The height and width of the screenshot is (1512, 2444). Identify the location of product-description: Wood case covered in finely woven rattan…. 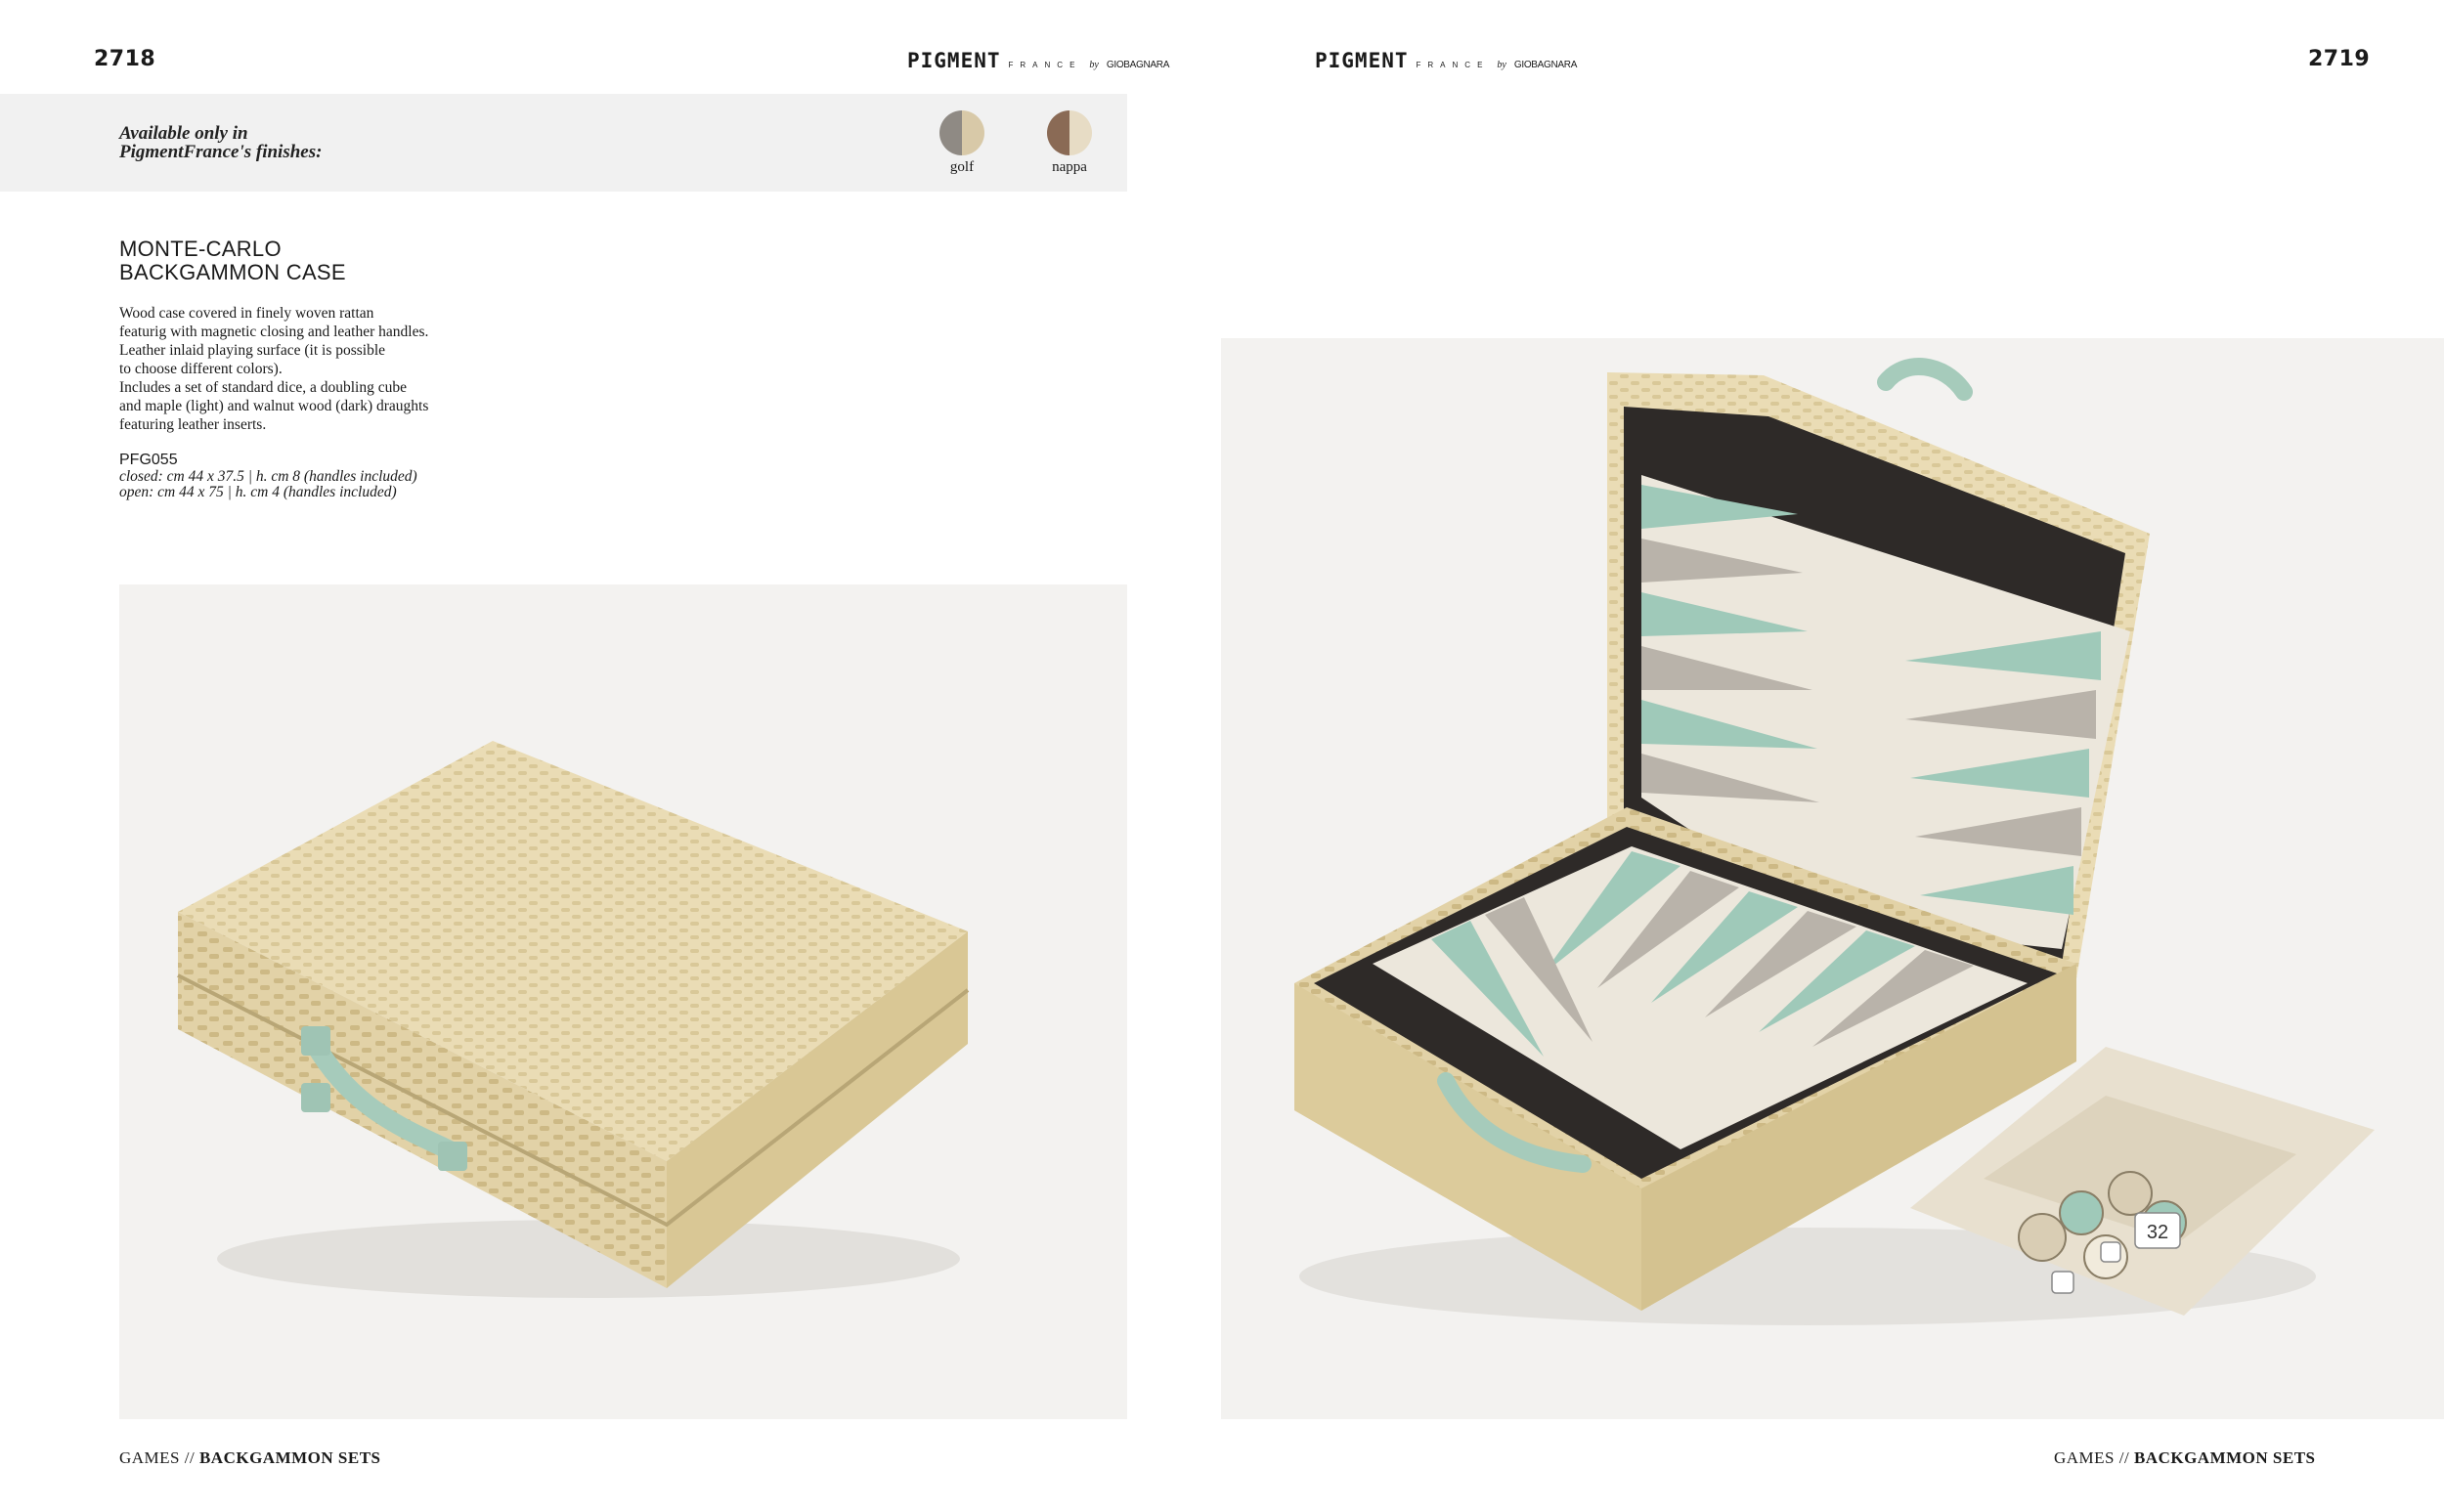
(334, 369).